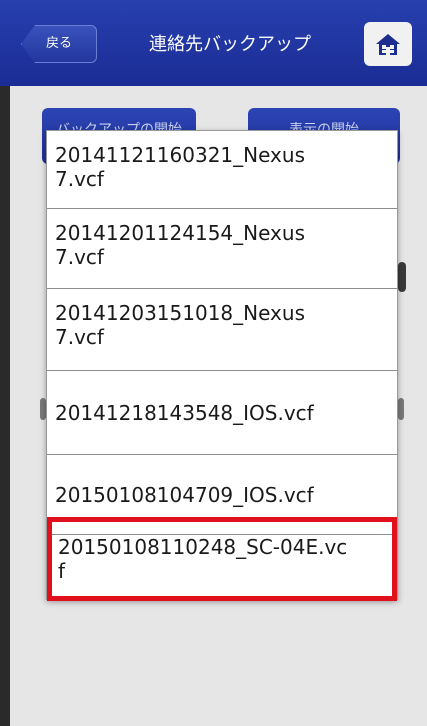 The height and width of the screenshot is (726, 427). Describe the element at coordinates (180, 167) in the screenshot. I see `file-name: 20141121160321_Nexus 7.vcf` at that location.